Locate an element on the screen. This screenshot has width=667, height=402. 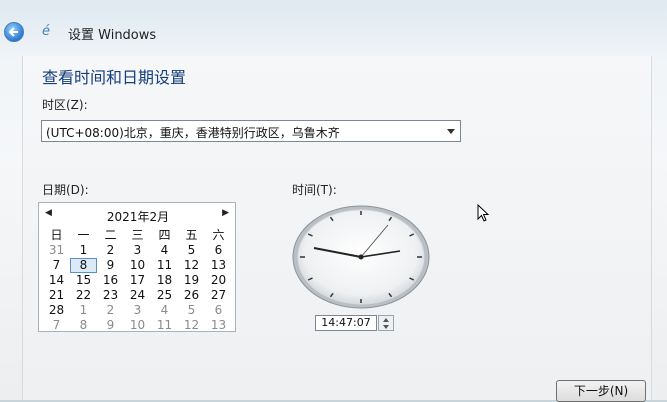
calendar-day-other-month: 3 is located at coordinates (137, 310).